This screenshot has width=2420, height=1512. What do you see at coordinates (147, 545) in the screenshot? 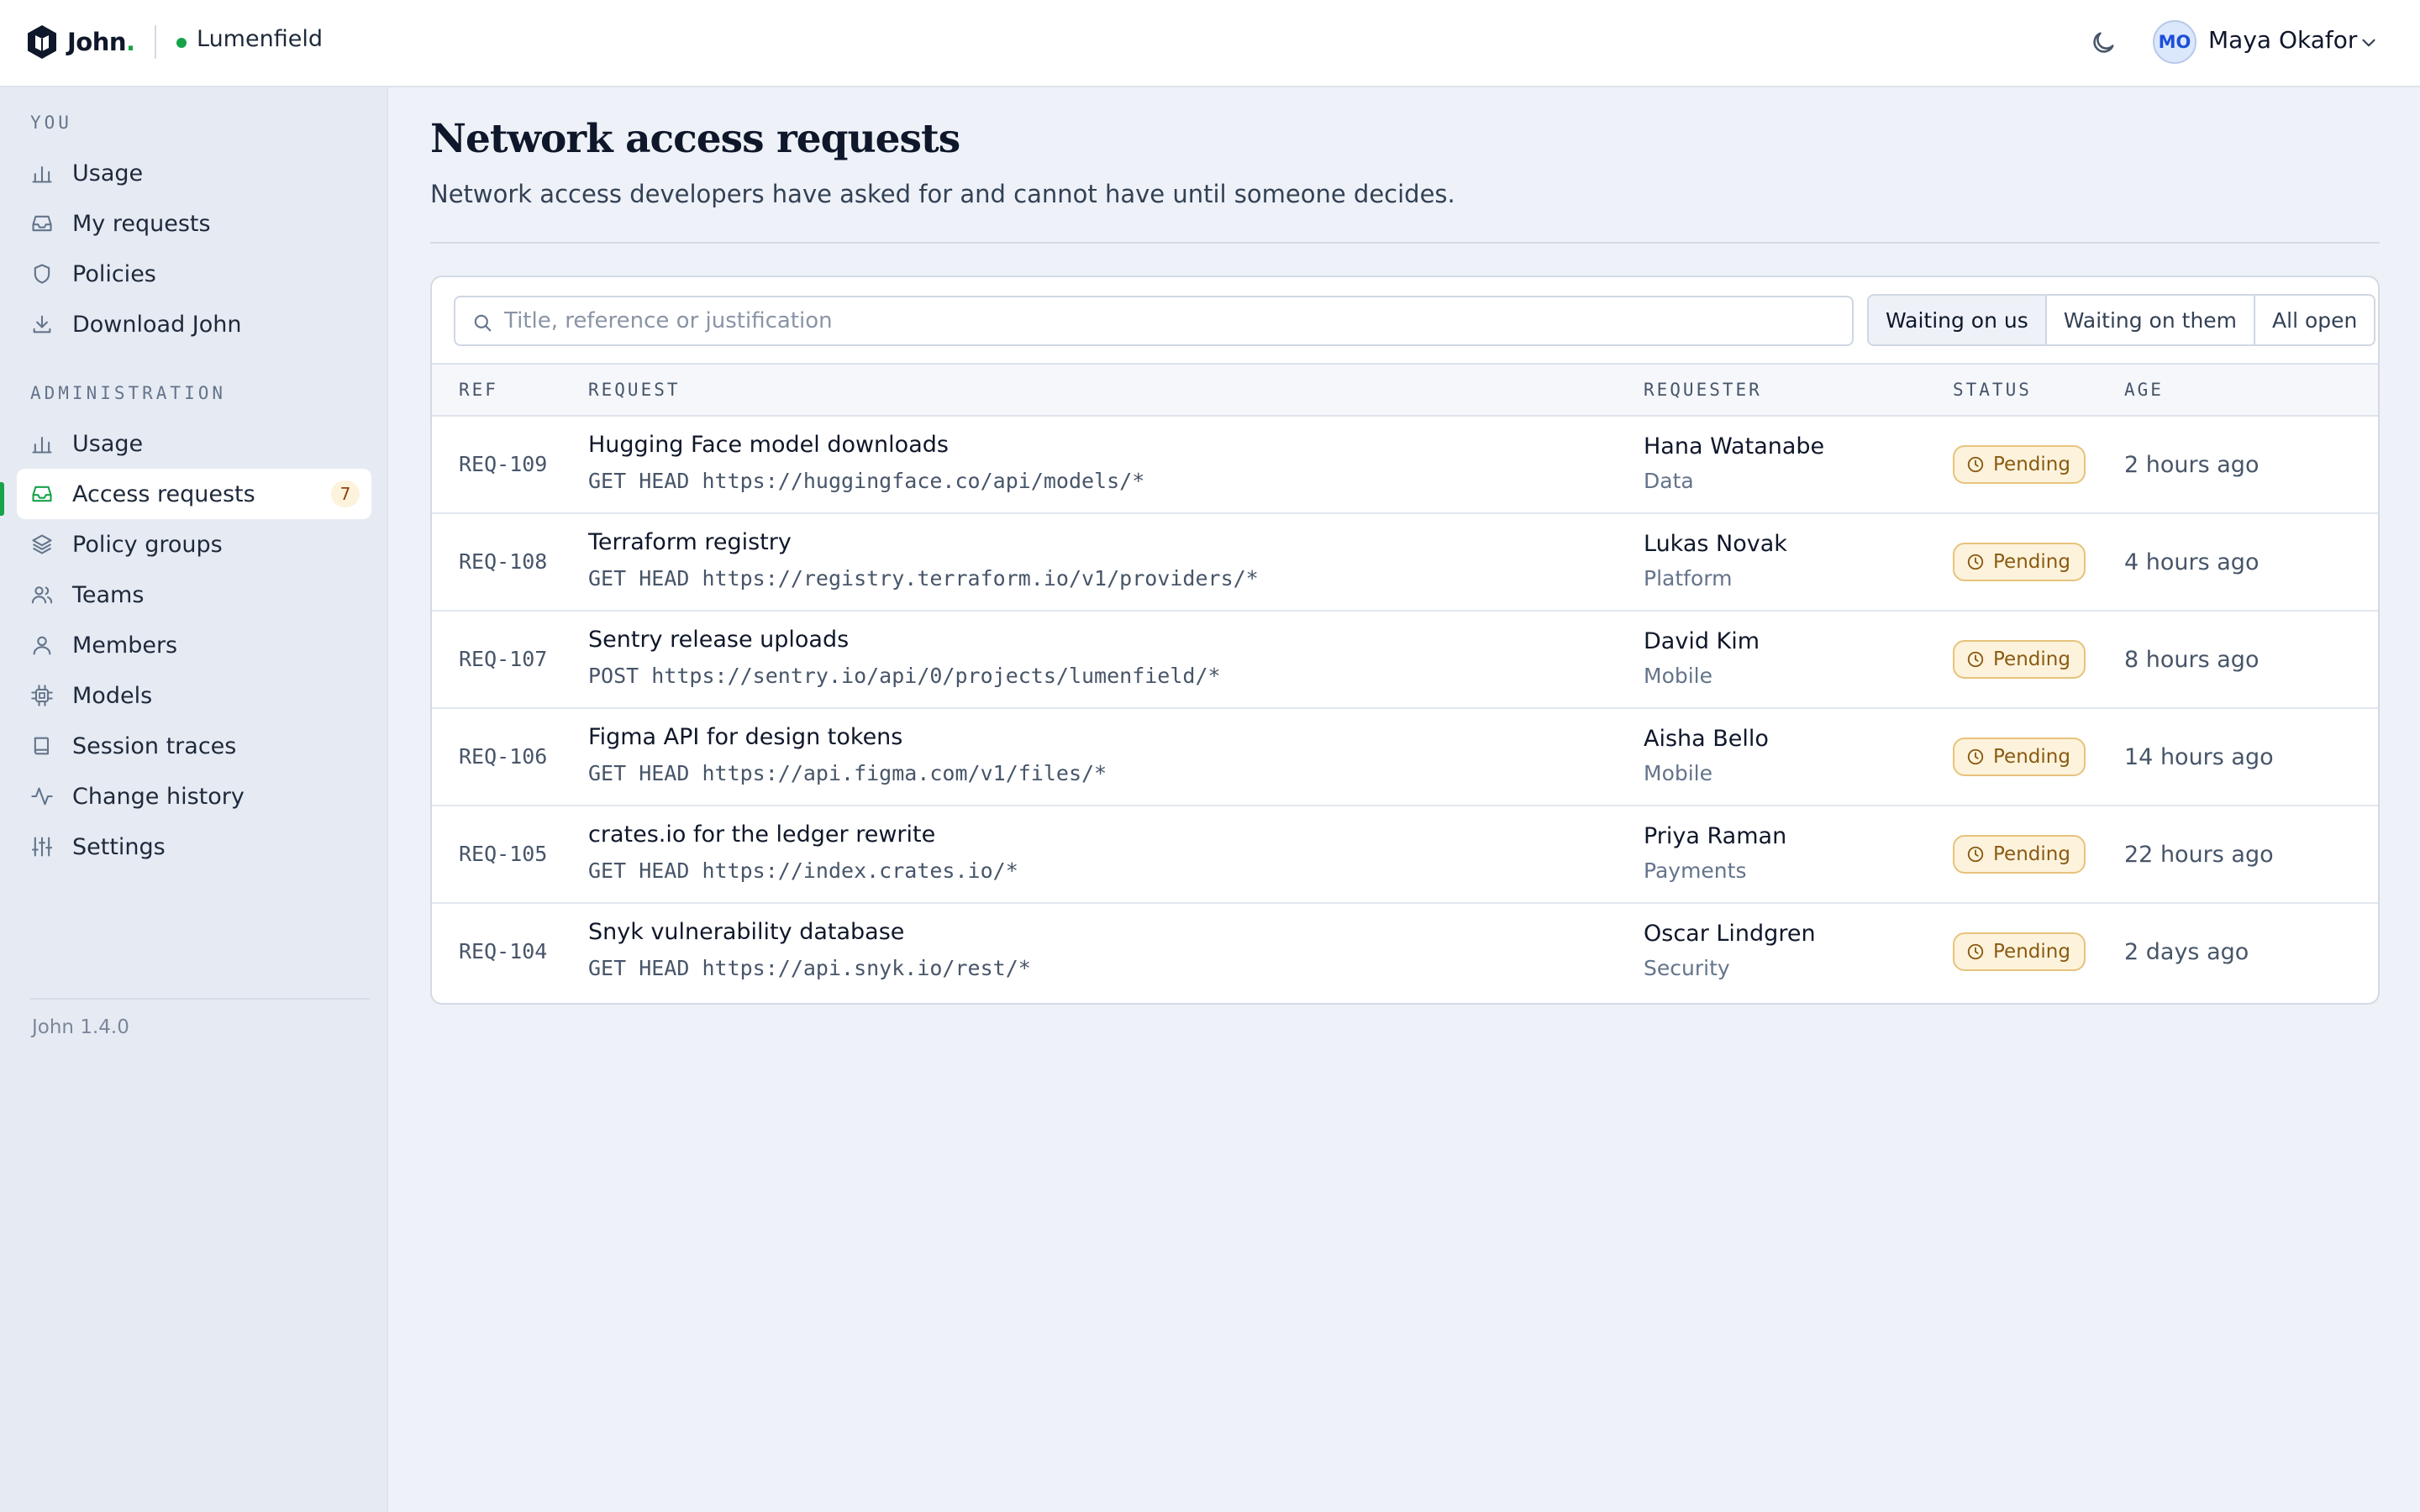
I see `sidebar-item-label: Policy groups` at bounding box center [147, 545].